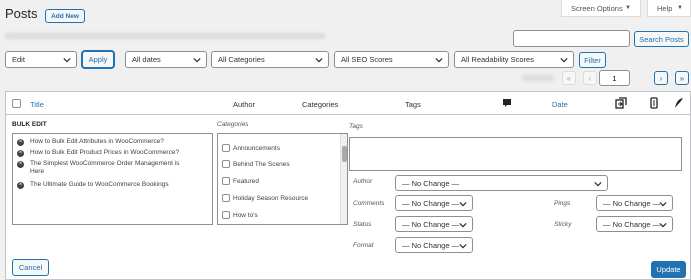 The width and height of the screenshot is (691, 280). Describe the element at coordinates (166, 59) in the screenshot. I see `dates-filter-select: All dates` at that location.